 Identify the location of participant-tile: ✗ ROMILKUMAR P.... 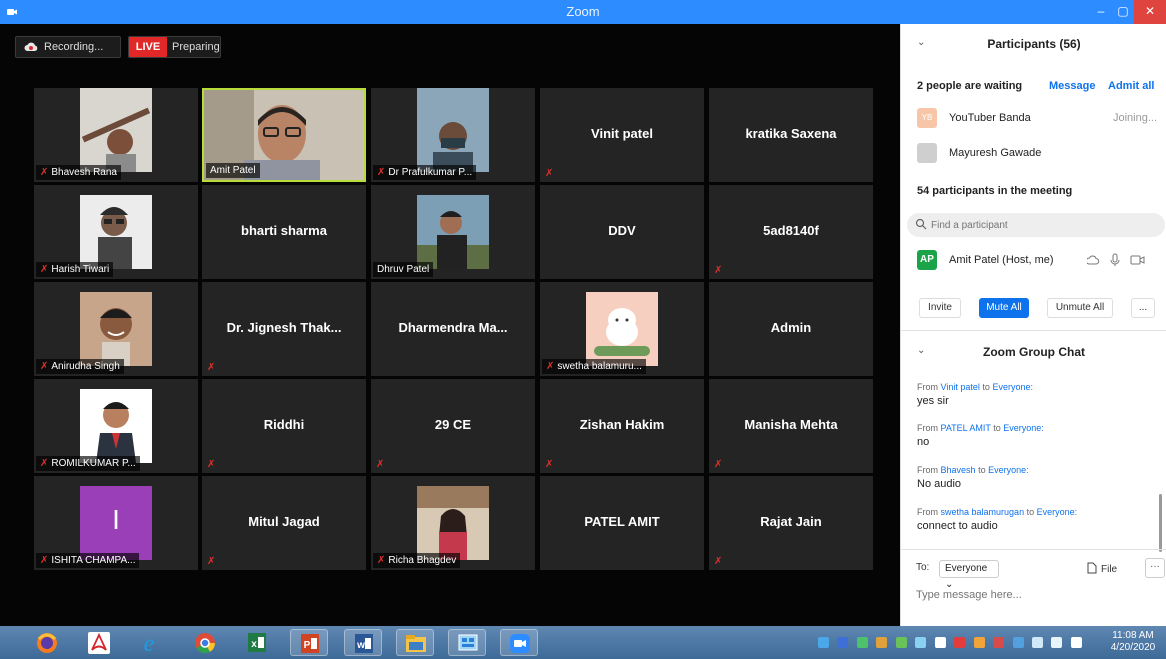
(116, 426).